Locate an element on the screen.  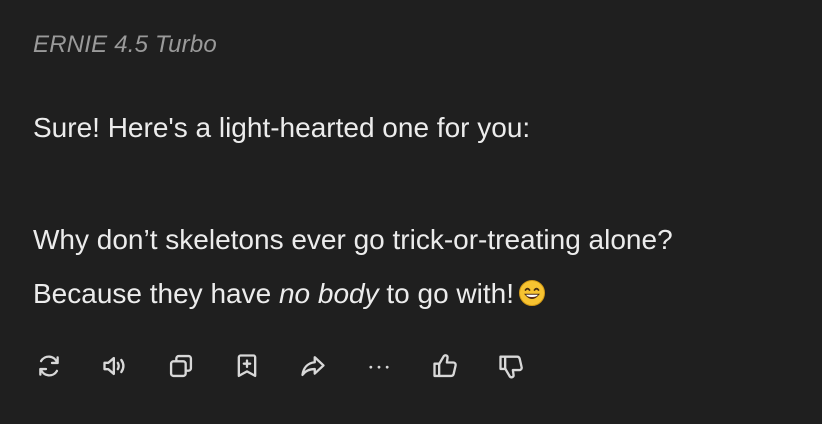
copy-icon is located at coordinates (181, 366).